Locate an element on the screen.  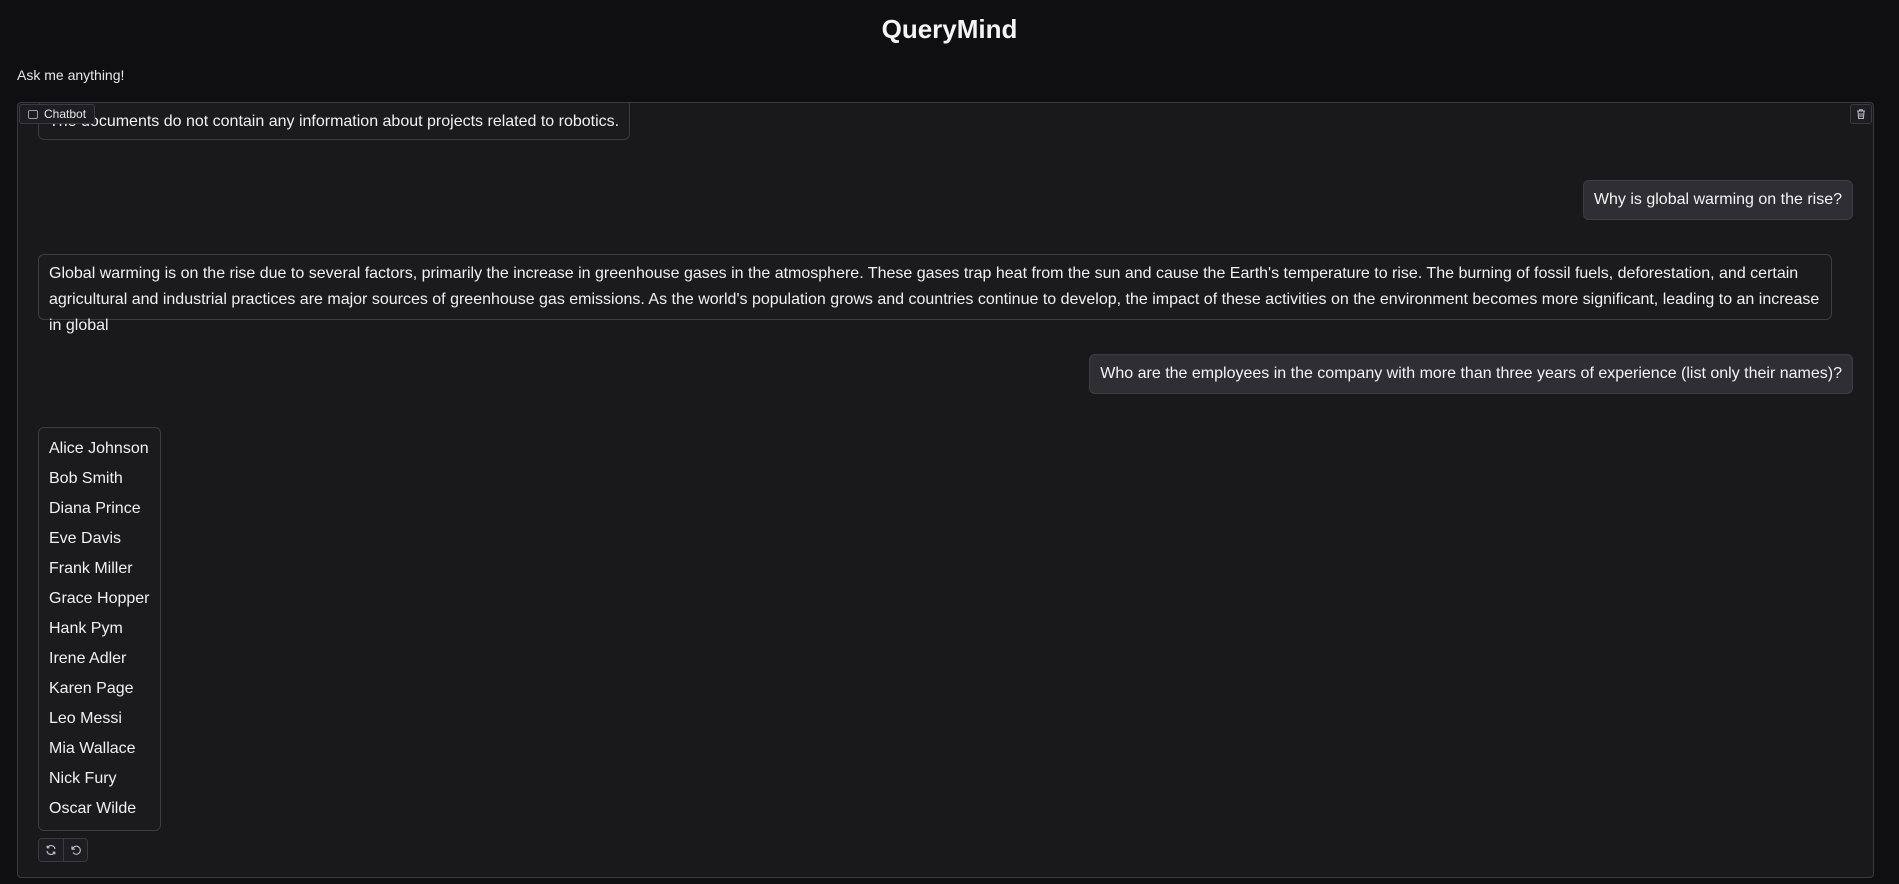
undo-button is located at coordinates (75, 850).